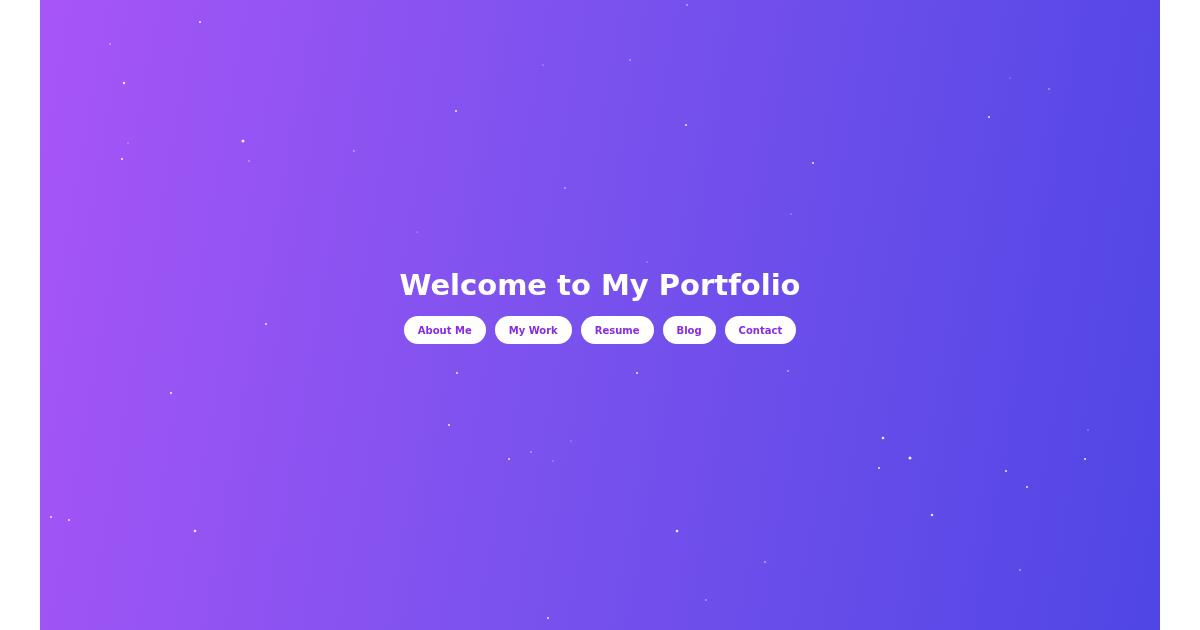 The height and width of the screenshot is (630, 1200). What do you see at coordinates (760, 330) in the screenshot?
I see `nav-button: Contact` at bounding box center [760, 330].